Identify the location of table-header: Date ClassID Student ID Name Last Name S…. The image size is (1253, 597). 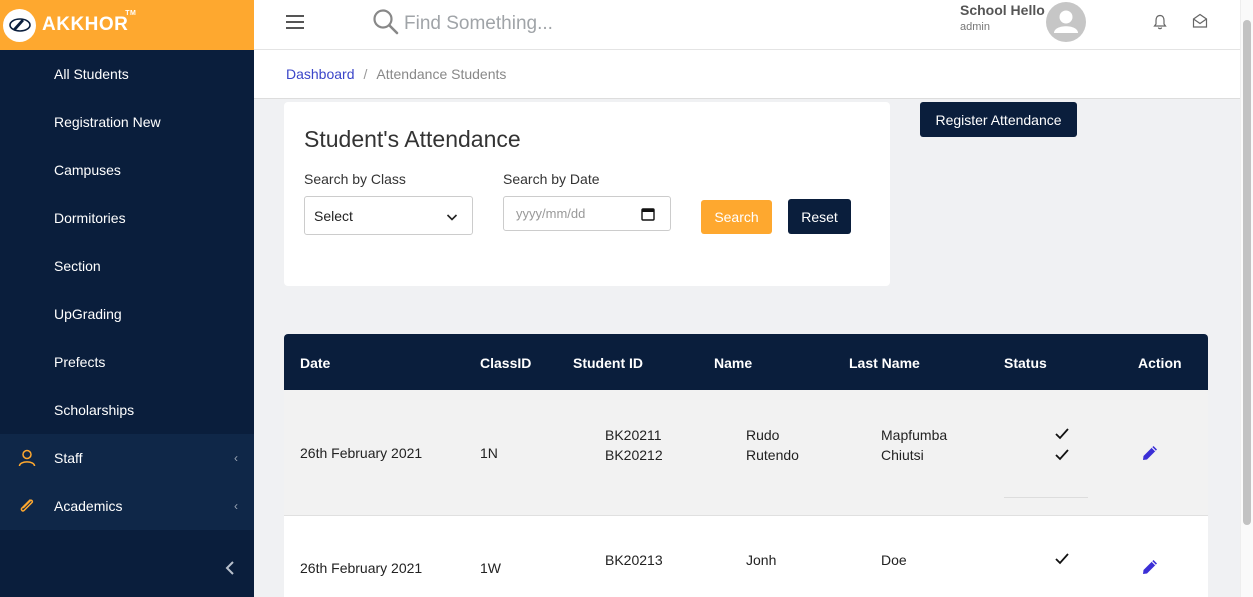
(746, 362).